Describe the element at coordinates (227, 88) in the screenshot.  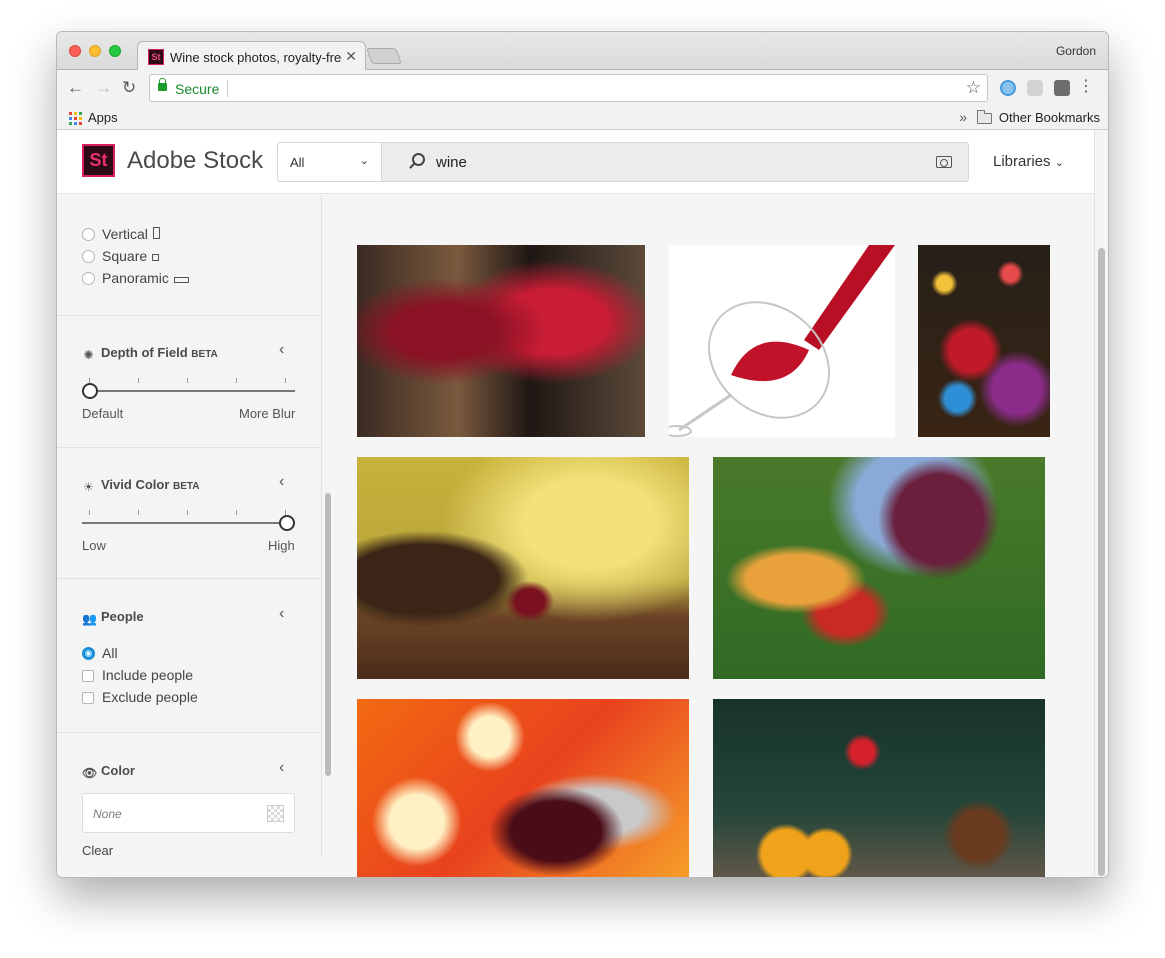
I see `omnibox-divider` at that location.